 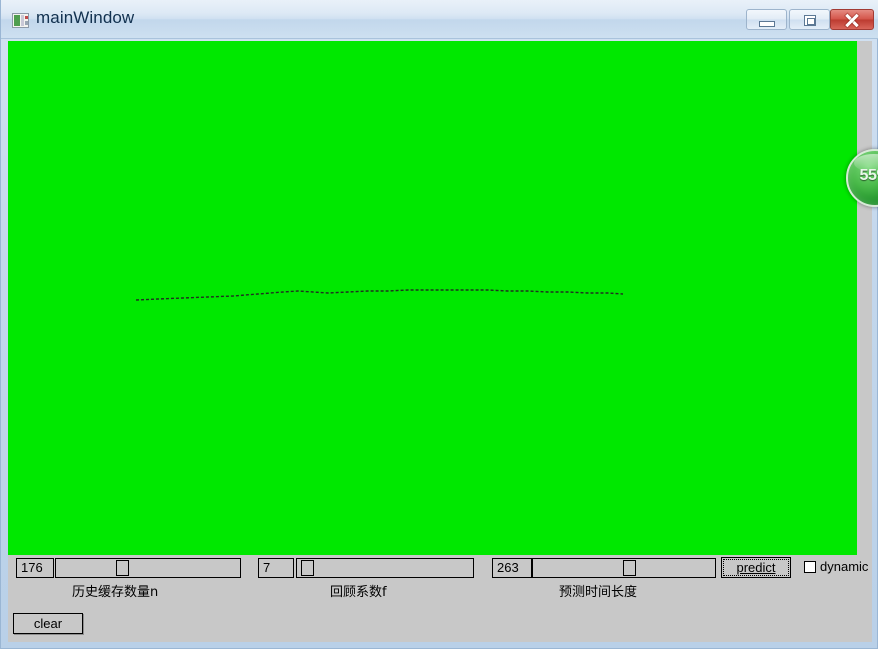 I want to click on clear-button: clear, so click(x=48, y=623).